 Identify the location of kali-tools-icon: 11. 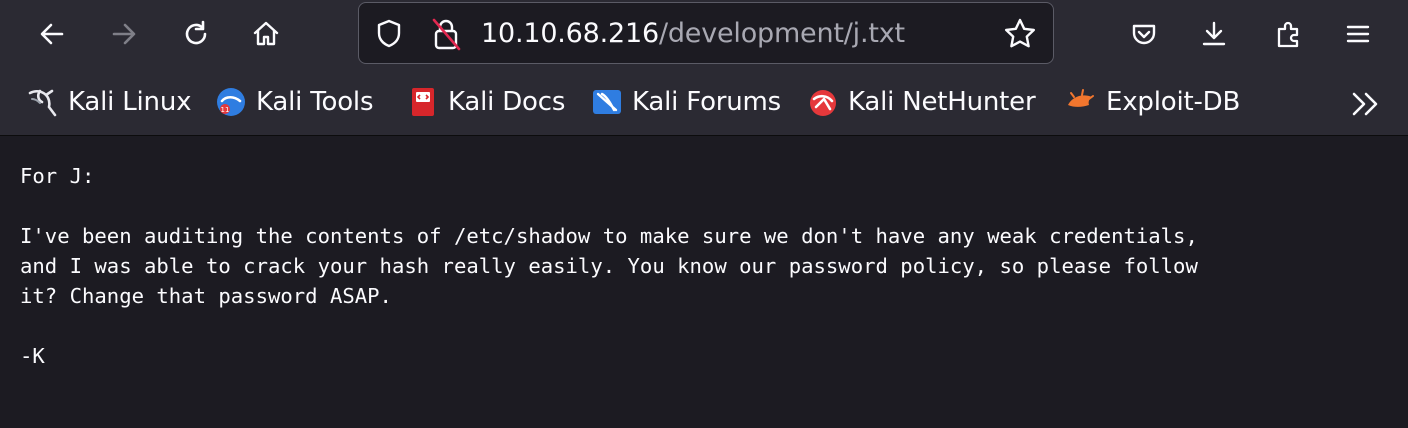
(231, 102).